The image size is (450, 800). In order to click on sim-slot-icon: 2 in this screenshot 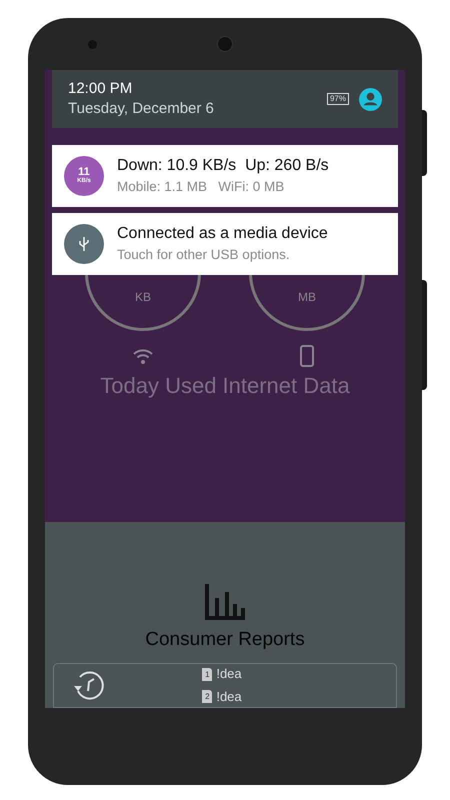, I will do `click(207, 696)`.